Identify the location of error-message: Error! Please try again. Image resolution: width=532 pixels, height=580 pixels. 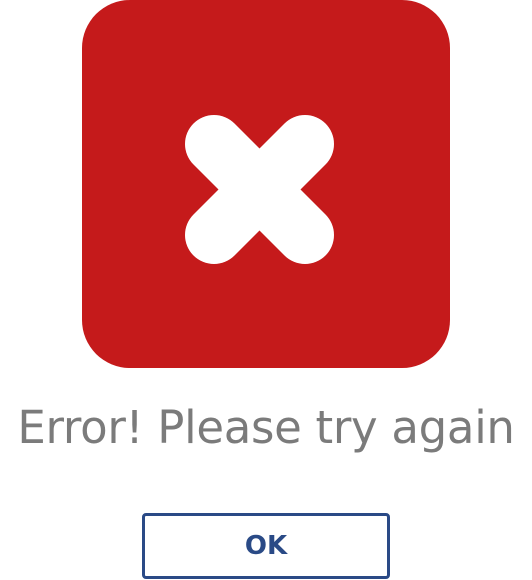
(266, 427).